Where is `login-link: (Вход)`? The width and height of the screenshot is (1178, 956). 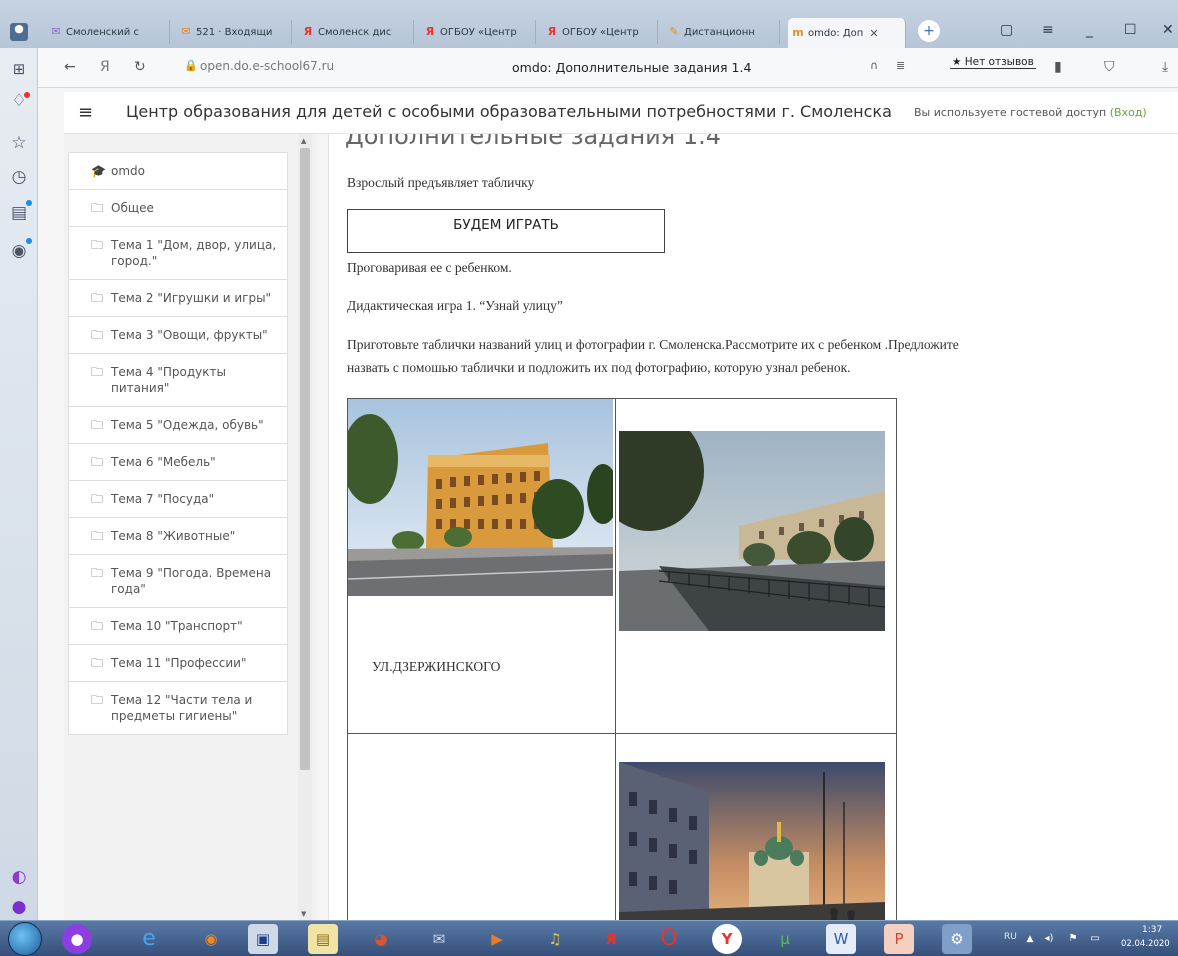
login-link: (Вход) is located at coordinates (1128, 112).